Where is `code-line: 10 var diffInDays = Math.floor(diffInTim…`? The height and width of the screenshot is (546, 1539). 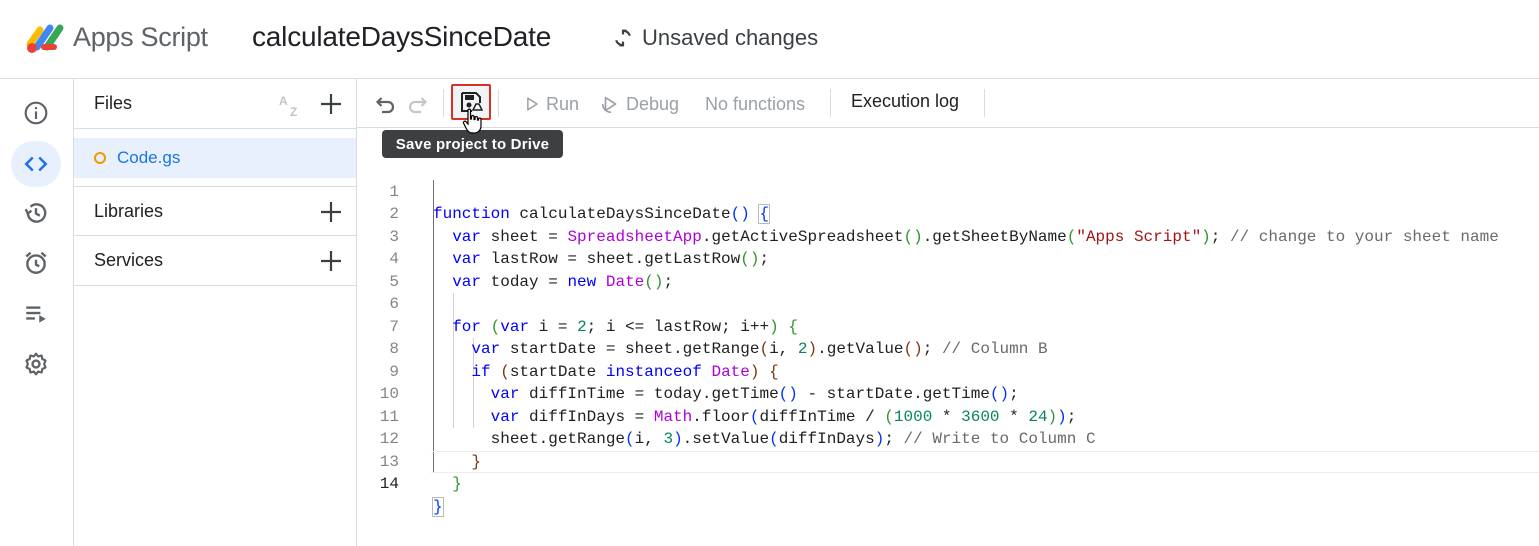
code-line: 10 var diffInDays = Math.floor(diffInTim… is located at coordinates (948, 393).